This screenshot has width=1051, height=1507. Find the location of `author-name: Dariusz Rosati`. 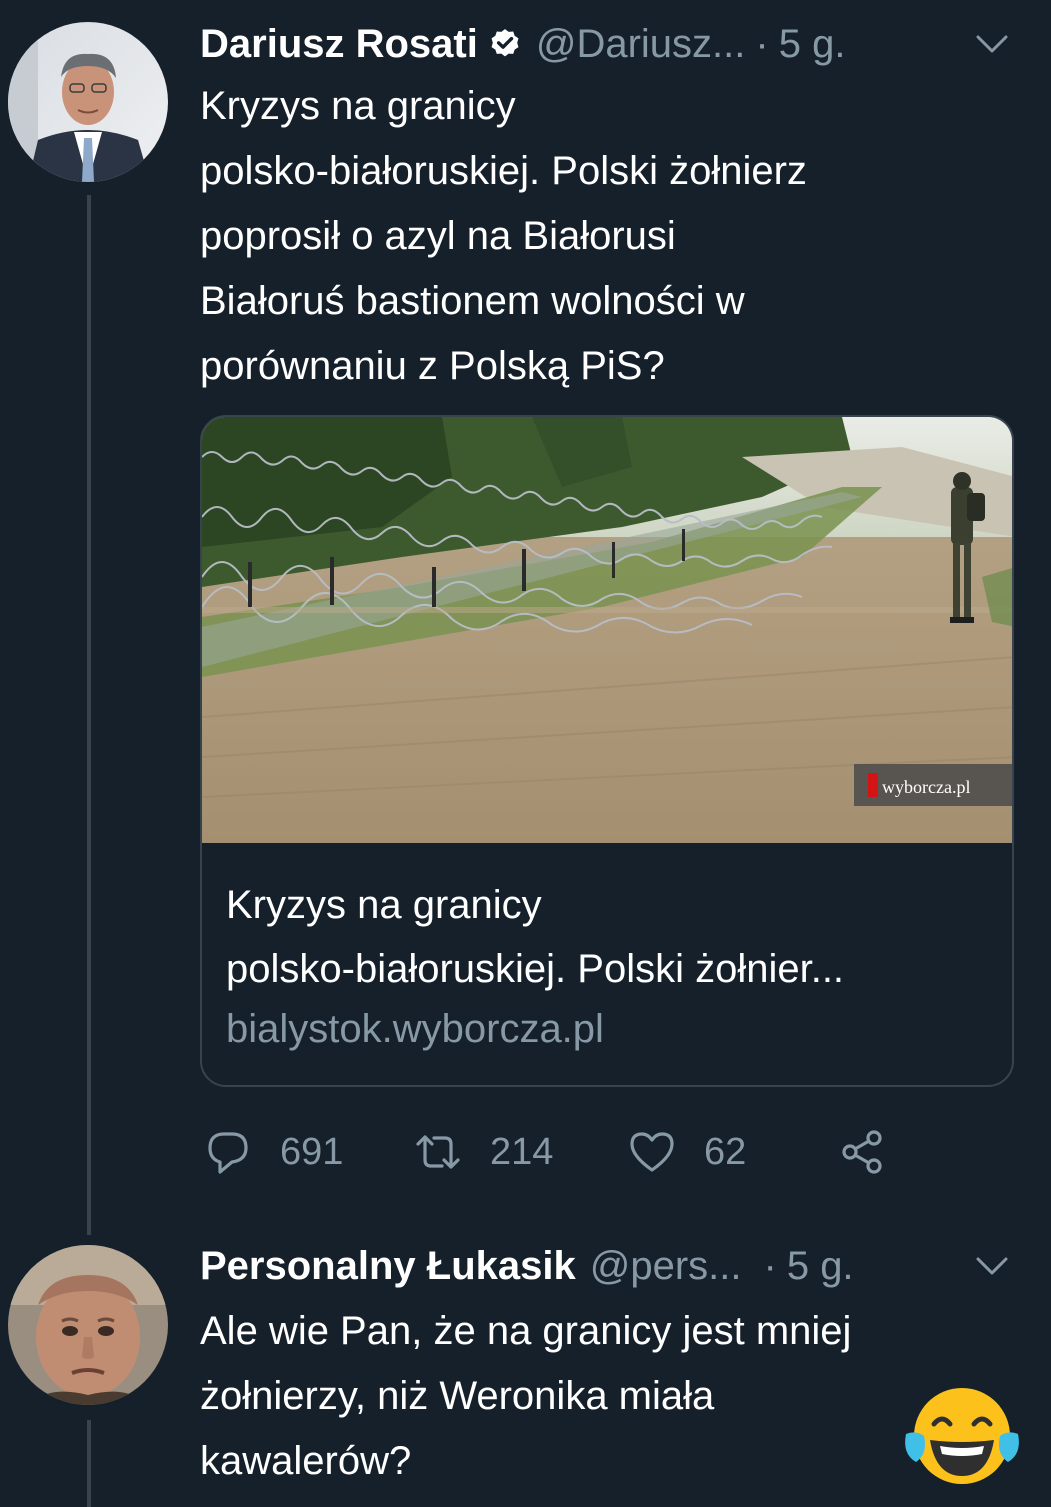

author-name: Dariusz Rosati is located at coordinates (339, 44).